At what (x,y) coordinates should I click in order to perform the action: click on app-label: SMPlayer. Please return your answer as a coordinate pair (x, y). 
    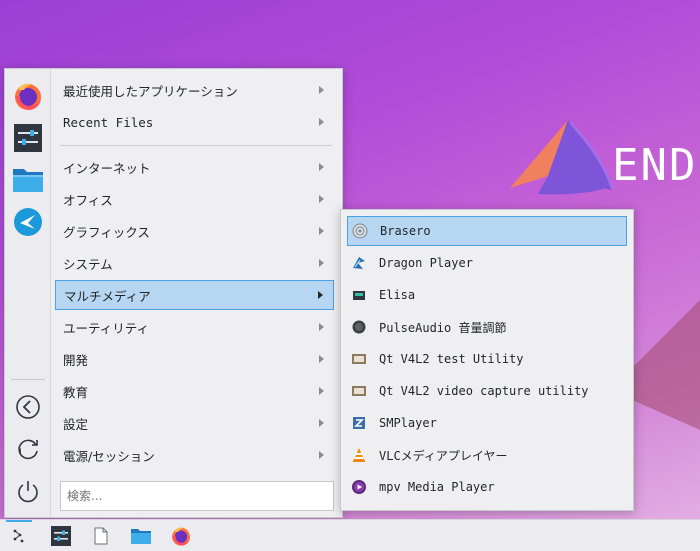
    Looking at the image, I should click on (408, 423).